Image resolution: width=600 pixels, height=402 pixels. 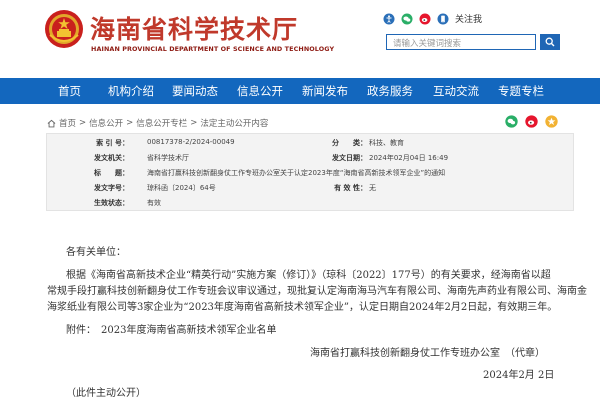 I want to click on weibo-share-icon, so click(x=531, y=121).